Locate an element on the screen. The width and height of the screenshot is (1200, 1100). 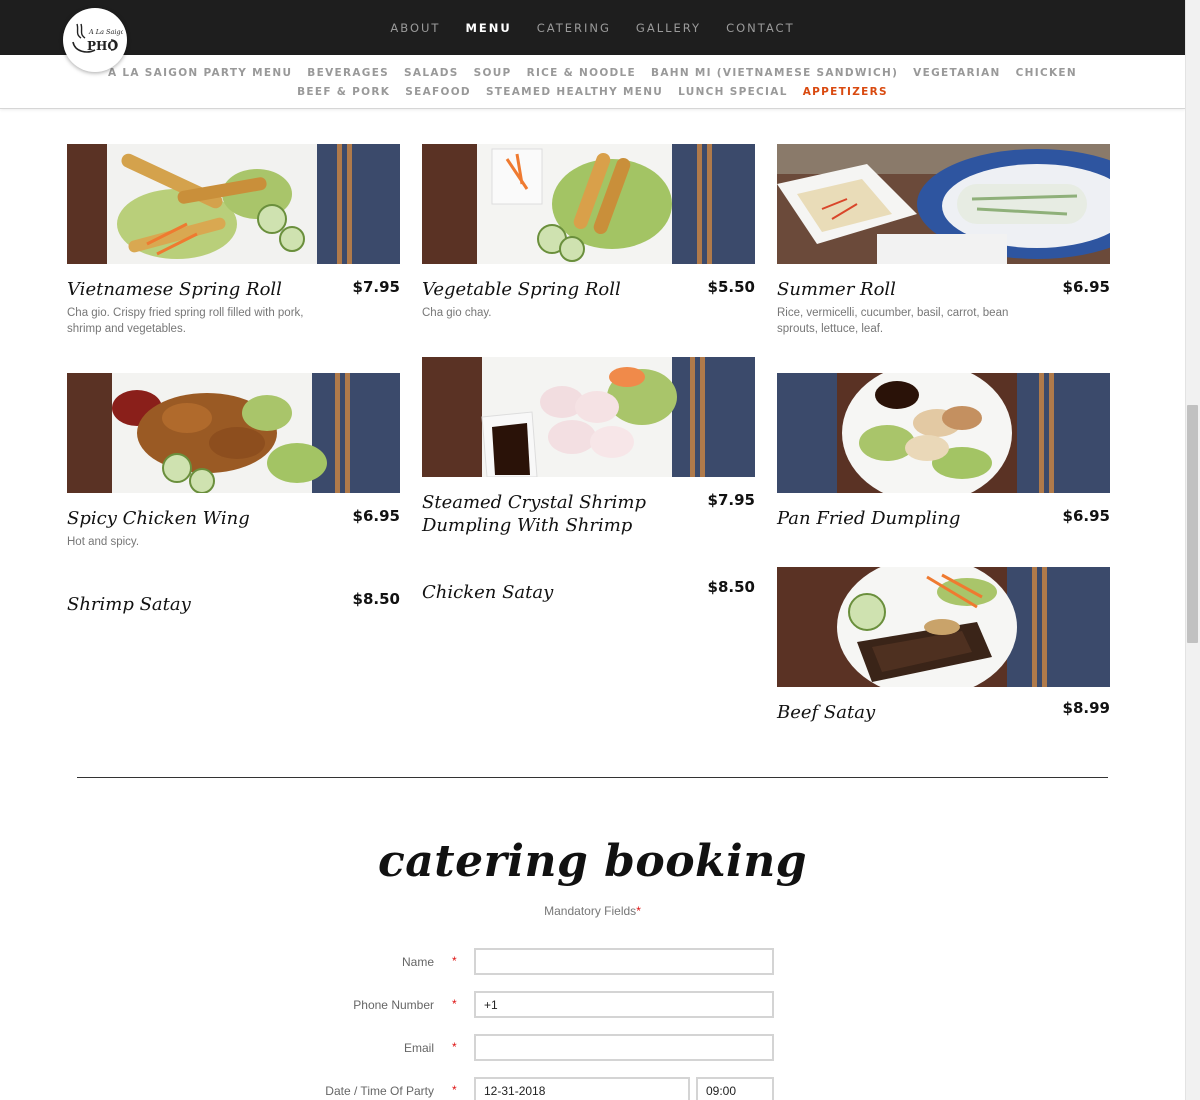
item-description: Cha gio chay. is located at coordinates (457, 313).